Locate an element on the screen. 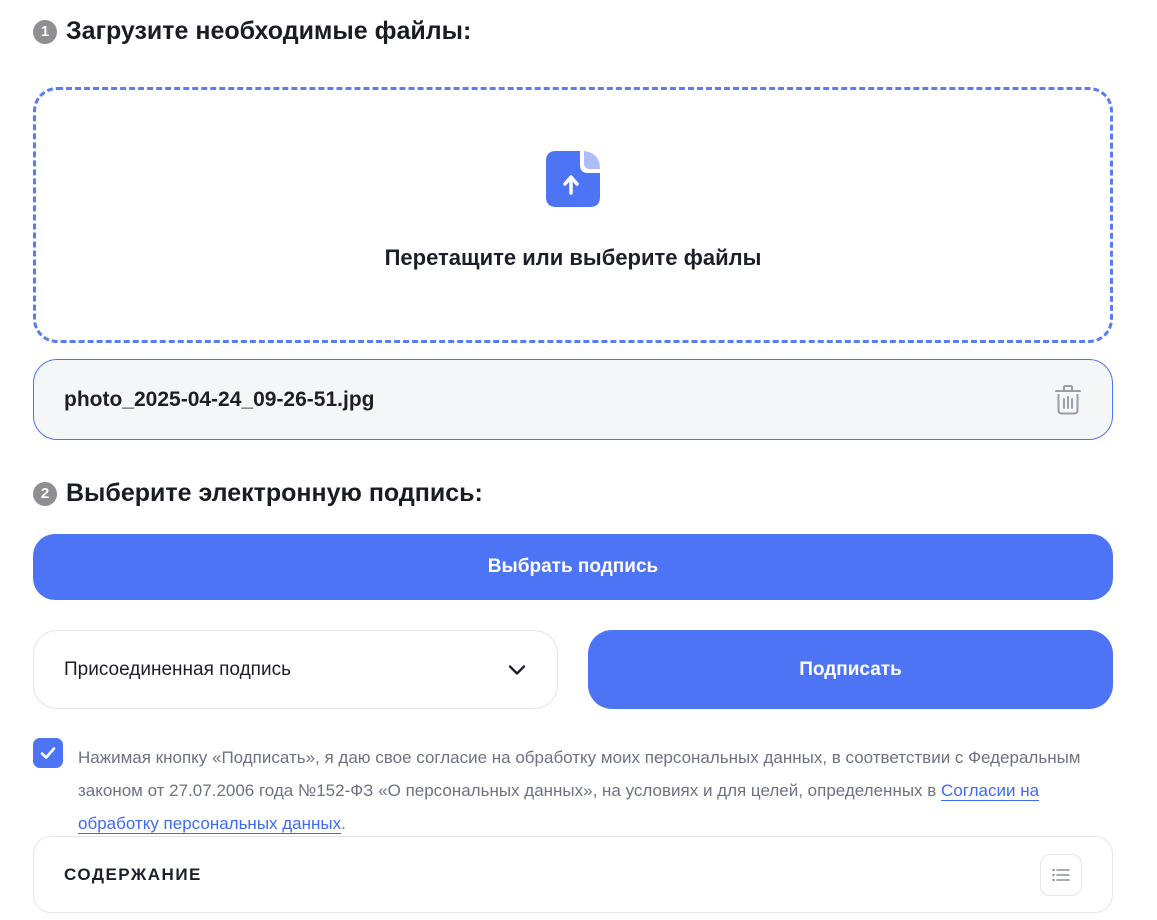 This screenshot has height=920, width=1157. step-1-badge: 1 is located at coordinates (45, 31).